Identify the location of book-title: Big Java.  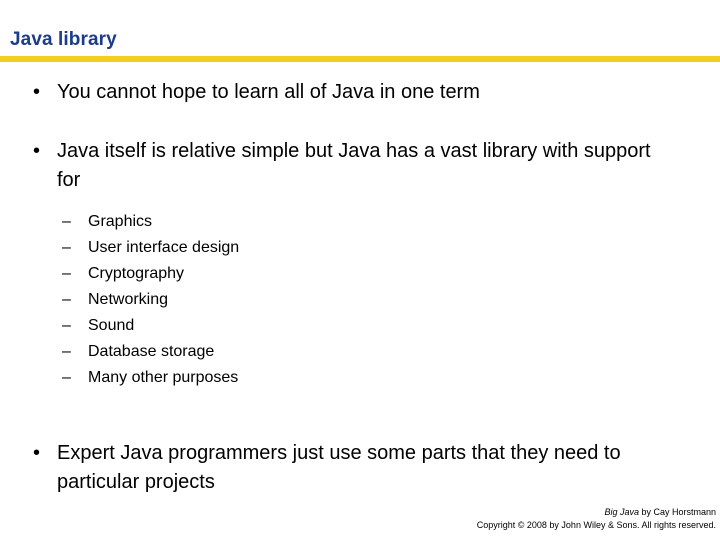
(621, 512).